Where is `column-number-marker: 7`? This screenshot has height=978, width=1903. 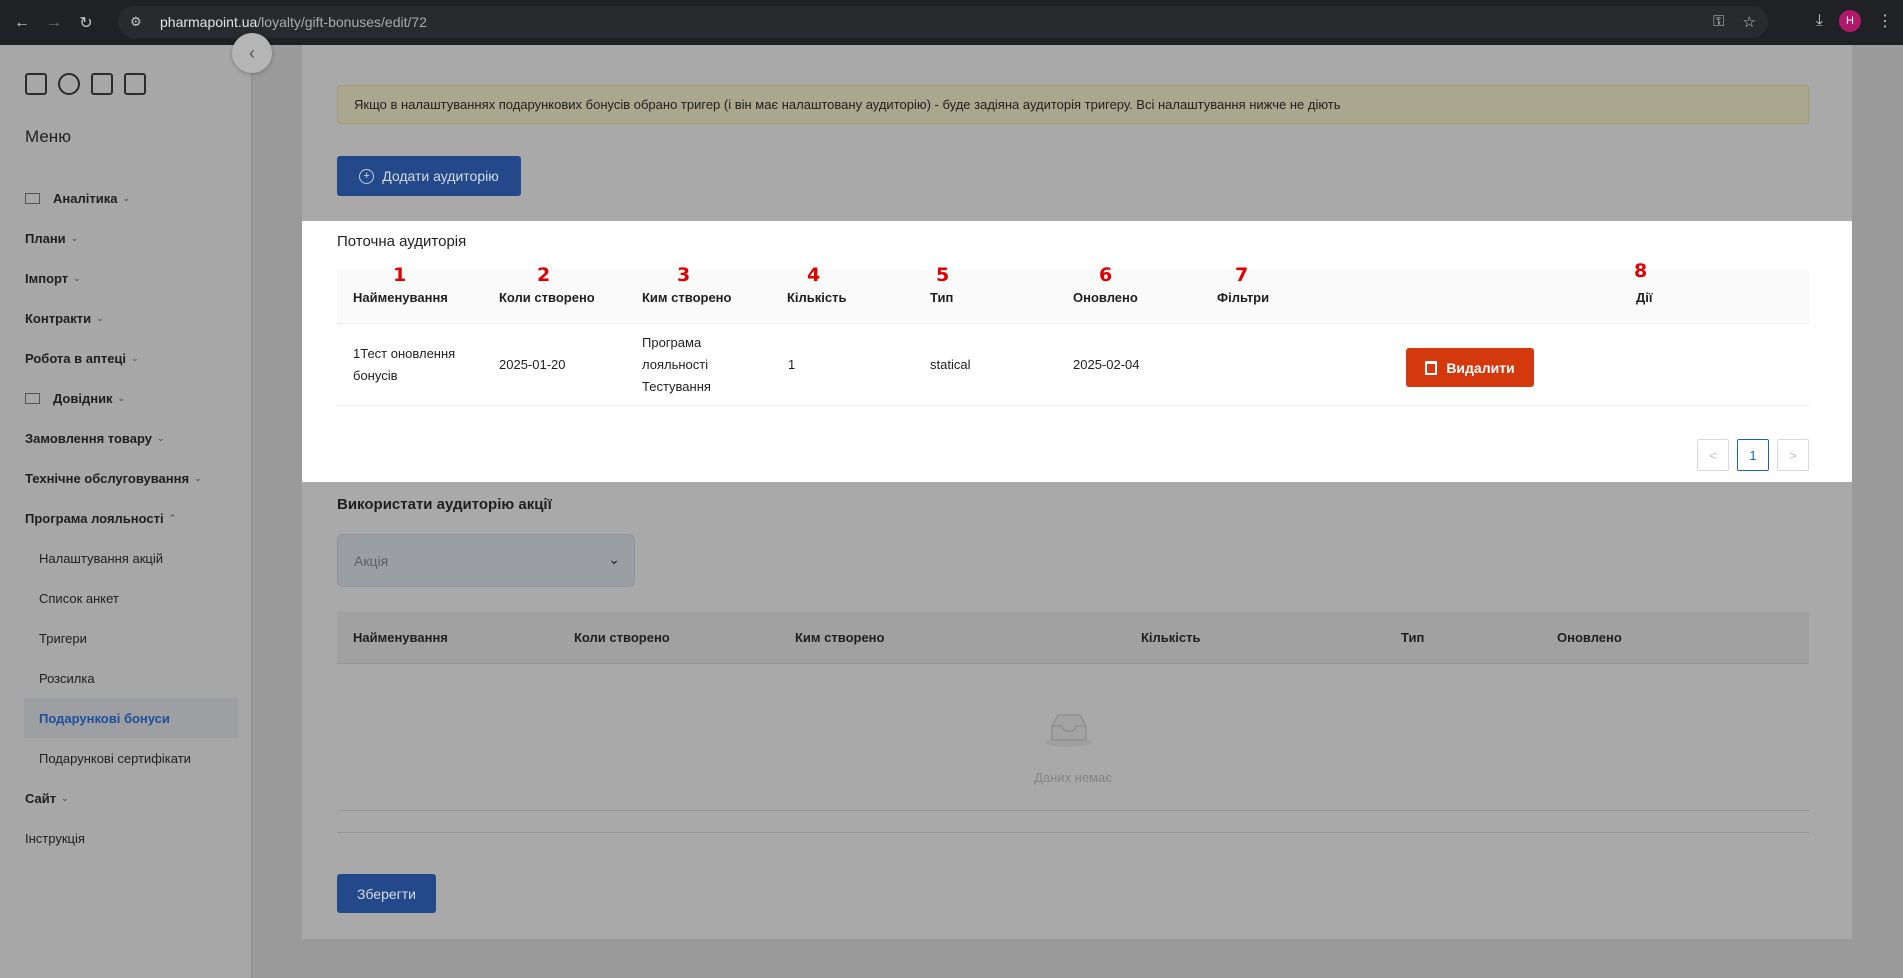 column-number-marker: 7 is located at coordinates (1242, 275).